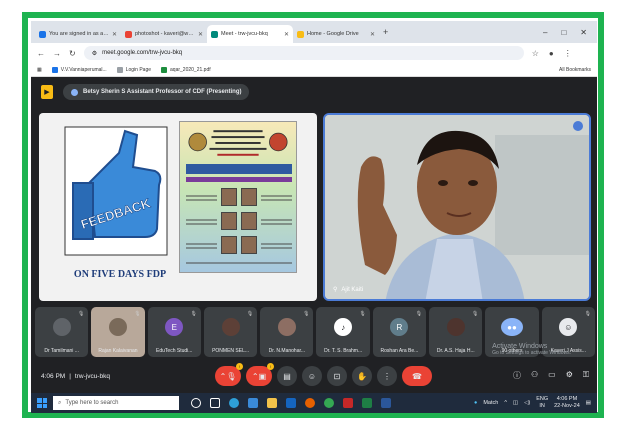 This screenshot has width=623, height=427. Describe the element at coordinates (116, 403) in the screenshot. I see `taskbar-search-input: ⌕ Type here to search` at that location.